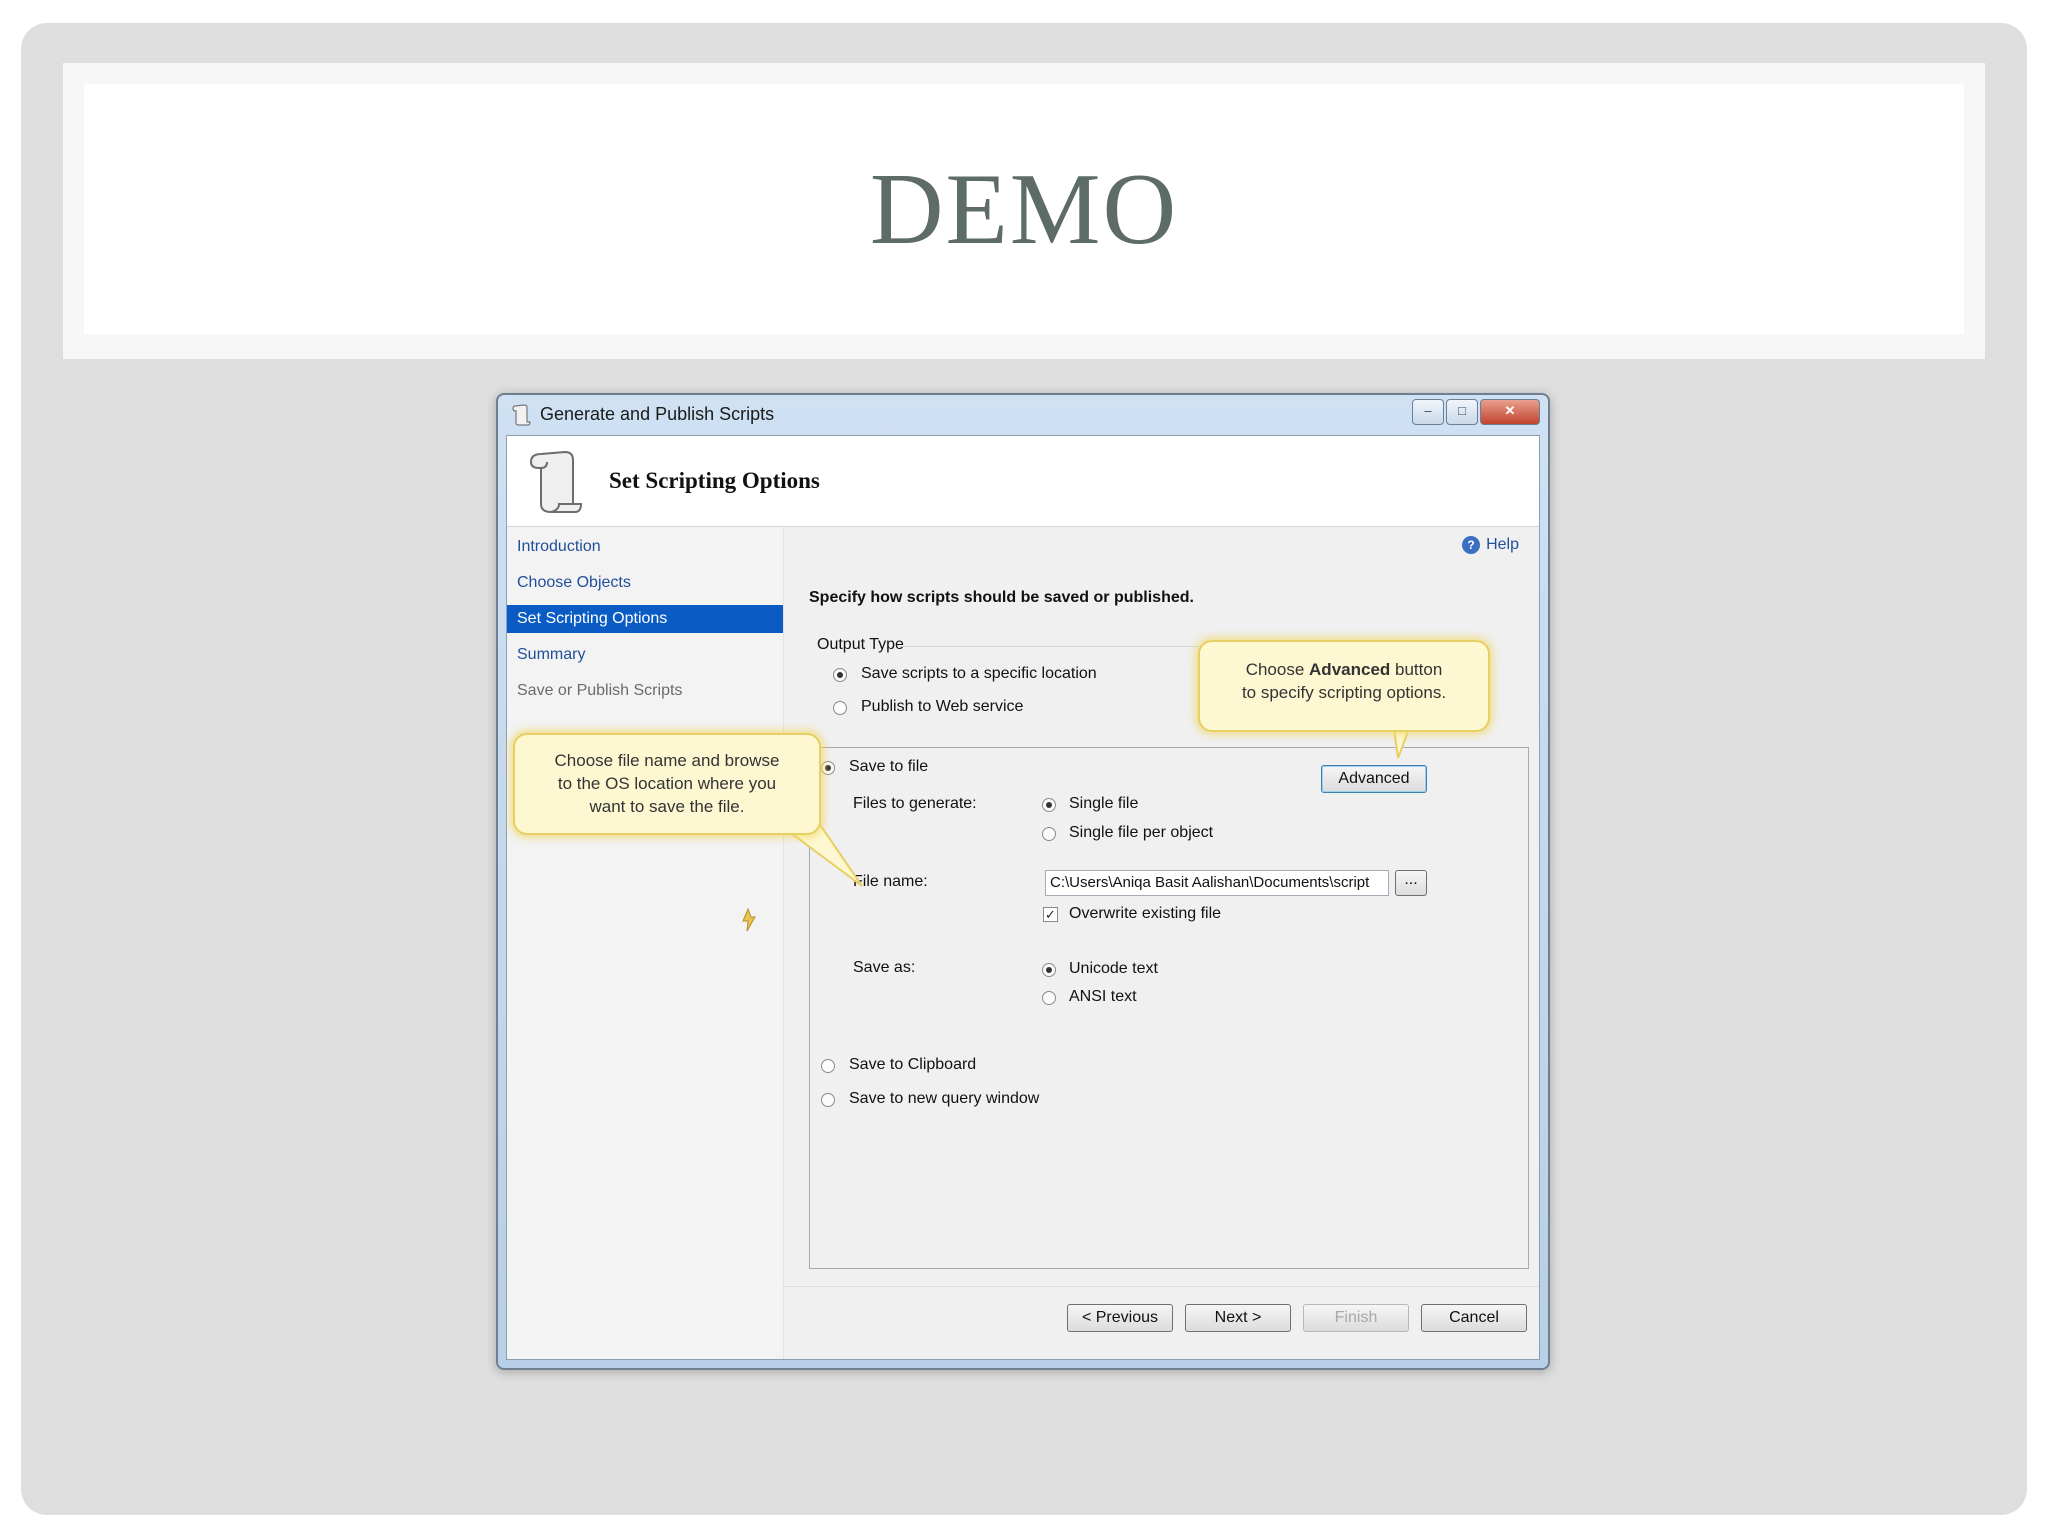 This screenshot has height=1536, width=2048. I want to click on publish-web-service-label: Publish to Web service, so click(942, 706).